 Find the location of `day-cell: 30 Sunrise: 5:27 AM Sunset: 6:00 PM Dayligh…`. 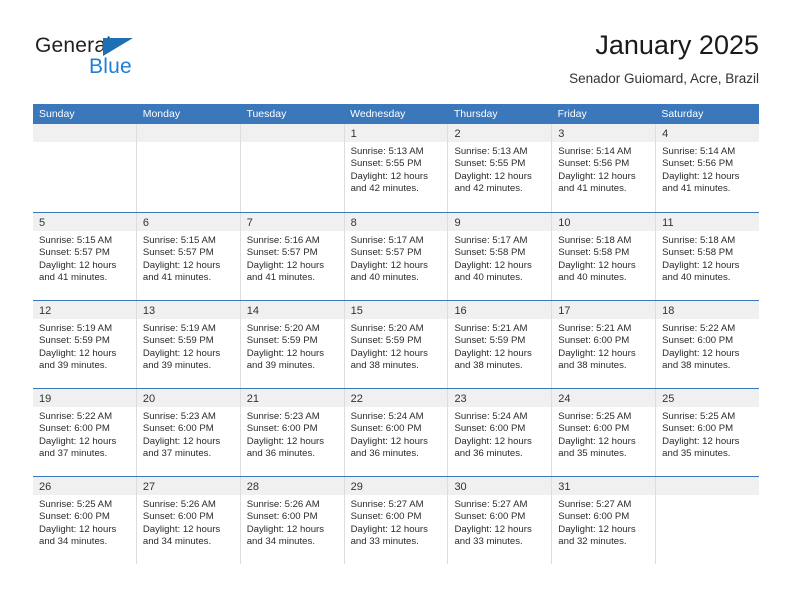

day-cell: 30 Sunrise: 5:27 AM Sunset: 6:00 PM Dayligh… is located at coordinates (500, 520).